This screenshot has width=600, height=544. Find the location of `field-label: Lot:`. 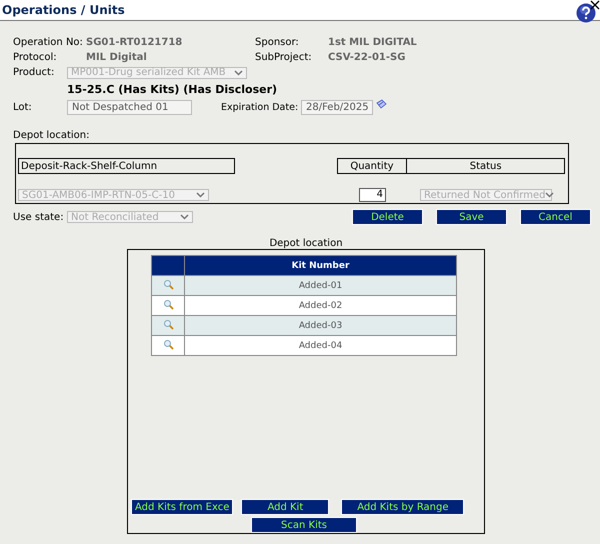

field-label: Lot: is located at coordinates (23, 107).